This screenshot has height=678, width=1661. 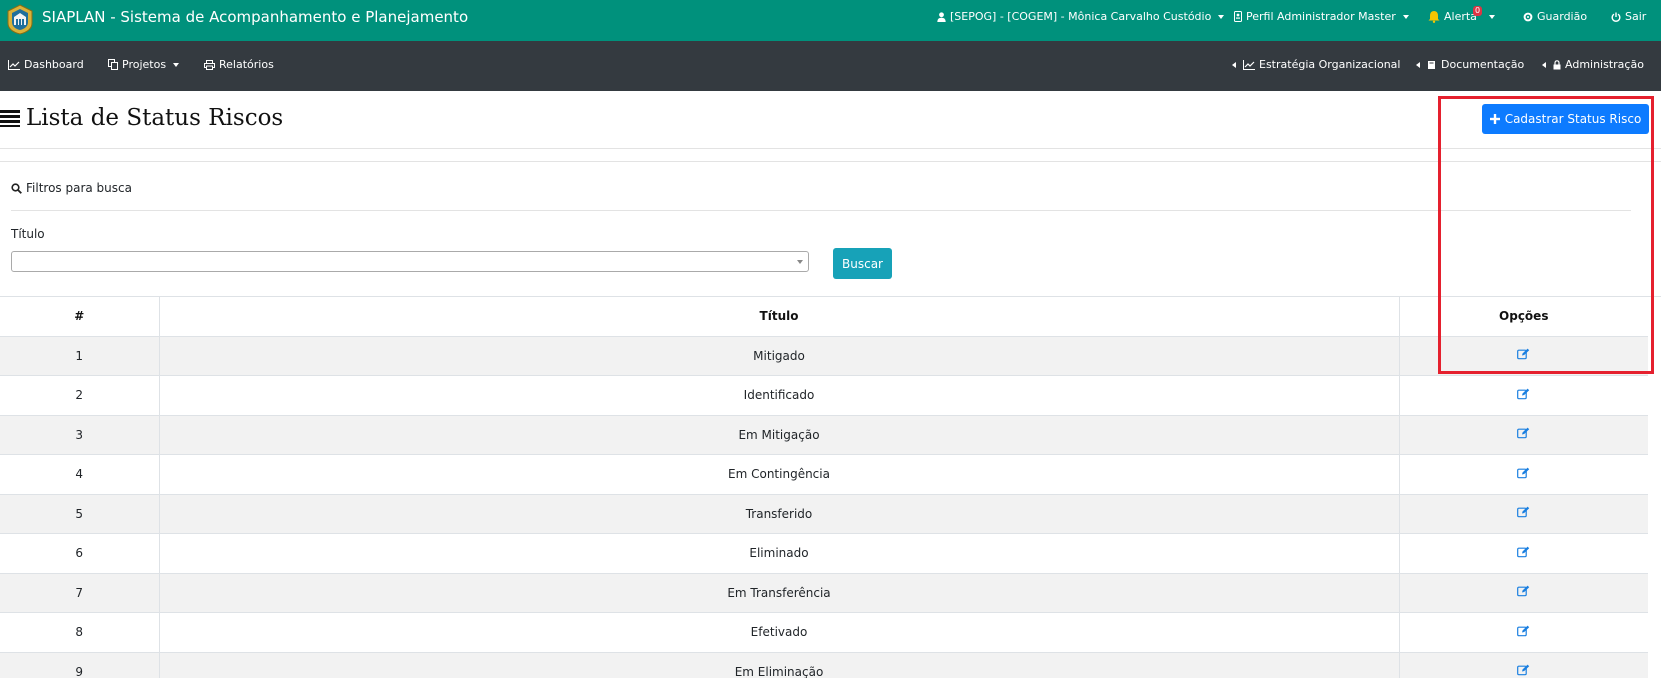 I want to click on column-header-opcoes: Opções, so click(x=1523, y=316).